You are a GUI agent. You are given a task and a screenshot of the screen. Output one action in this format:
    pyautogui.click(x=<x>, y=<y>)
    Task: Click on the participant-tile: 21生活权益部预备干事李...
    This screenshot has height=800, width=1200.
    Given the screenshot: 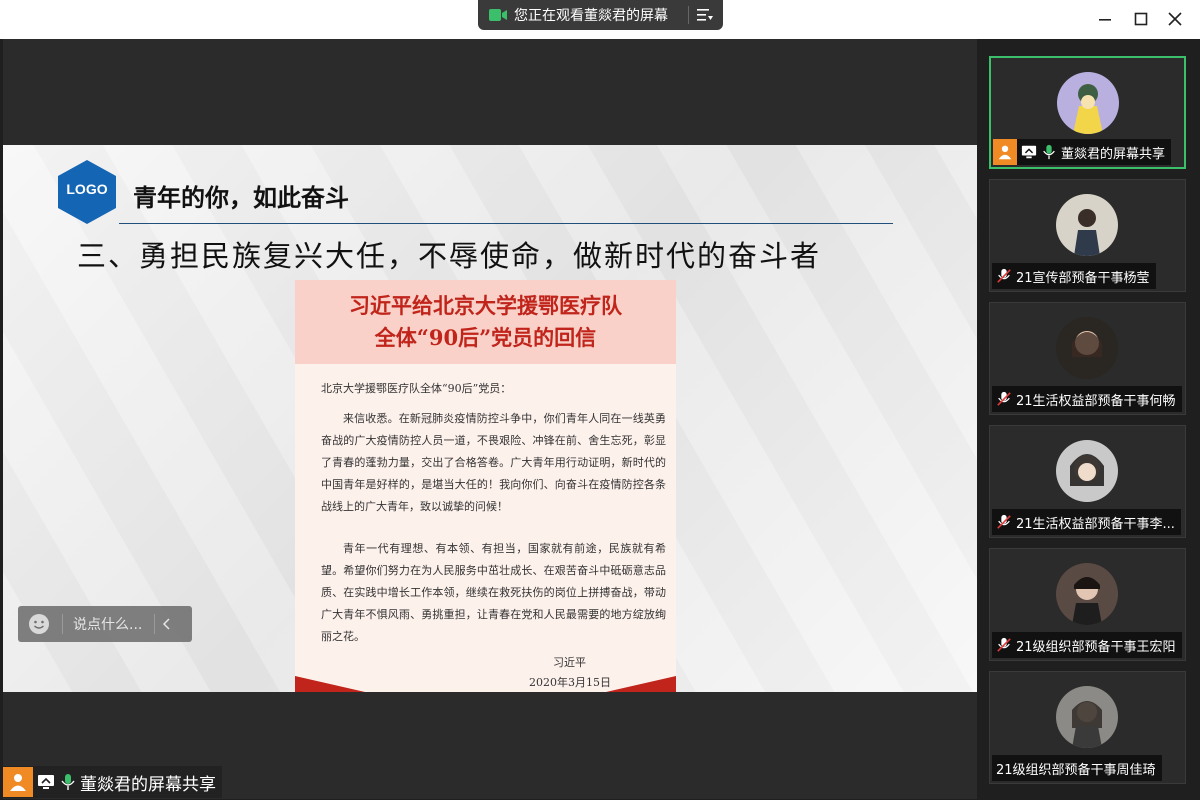 What is the action you would take?
    pyautogui.click(x=1087, y=481)
    